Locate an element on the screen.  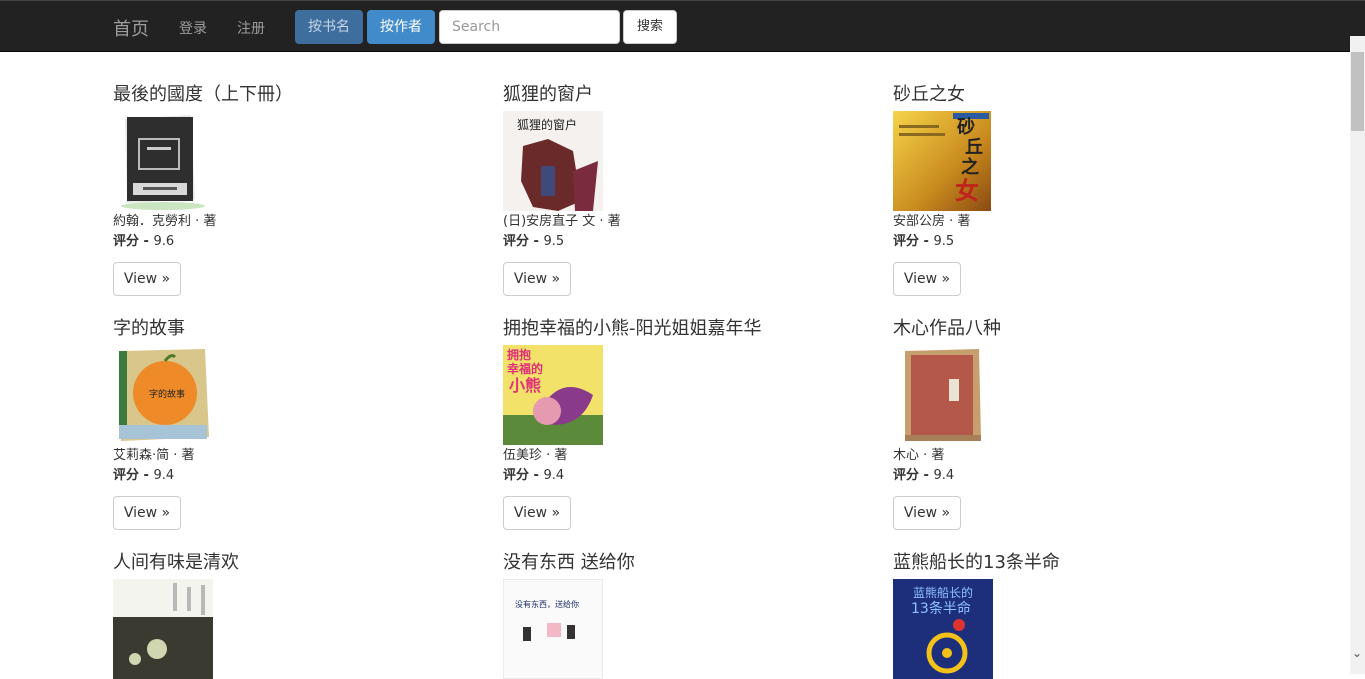
svg-text: 字的故事 is located at coordinates (167, 394).